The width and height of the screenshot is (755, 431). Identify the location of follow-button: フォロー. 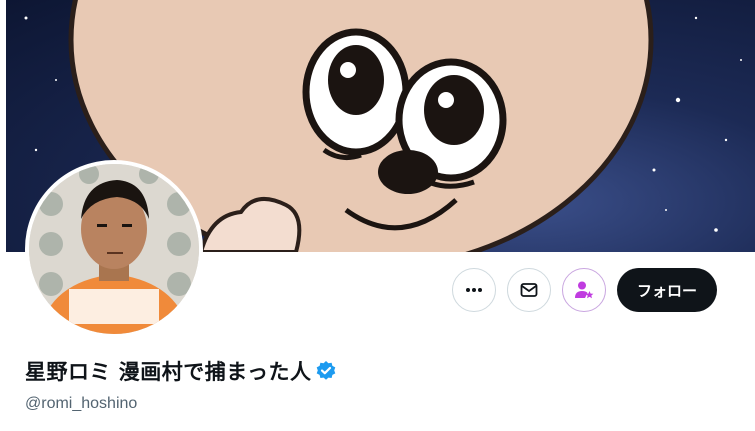
(667, 290).